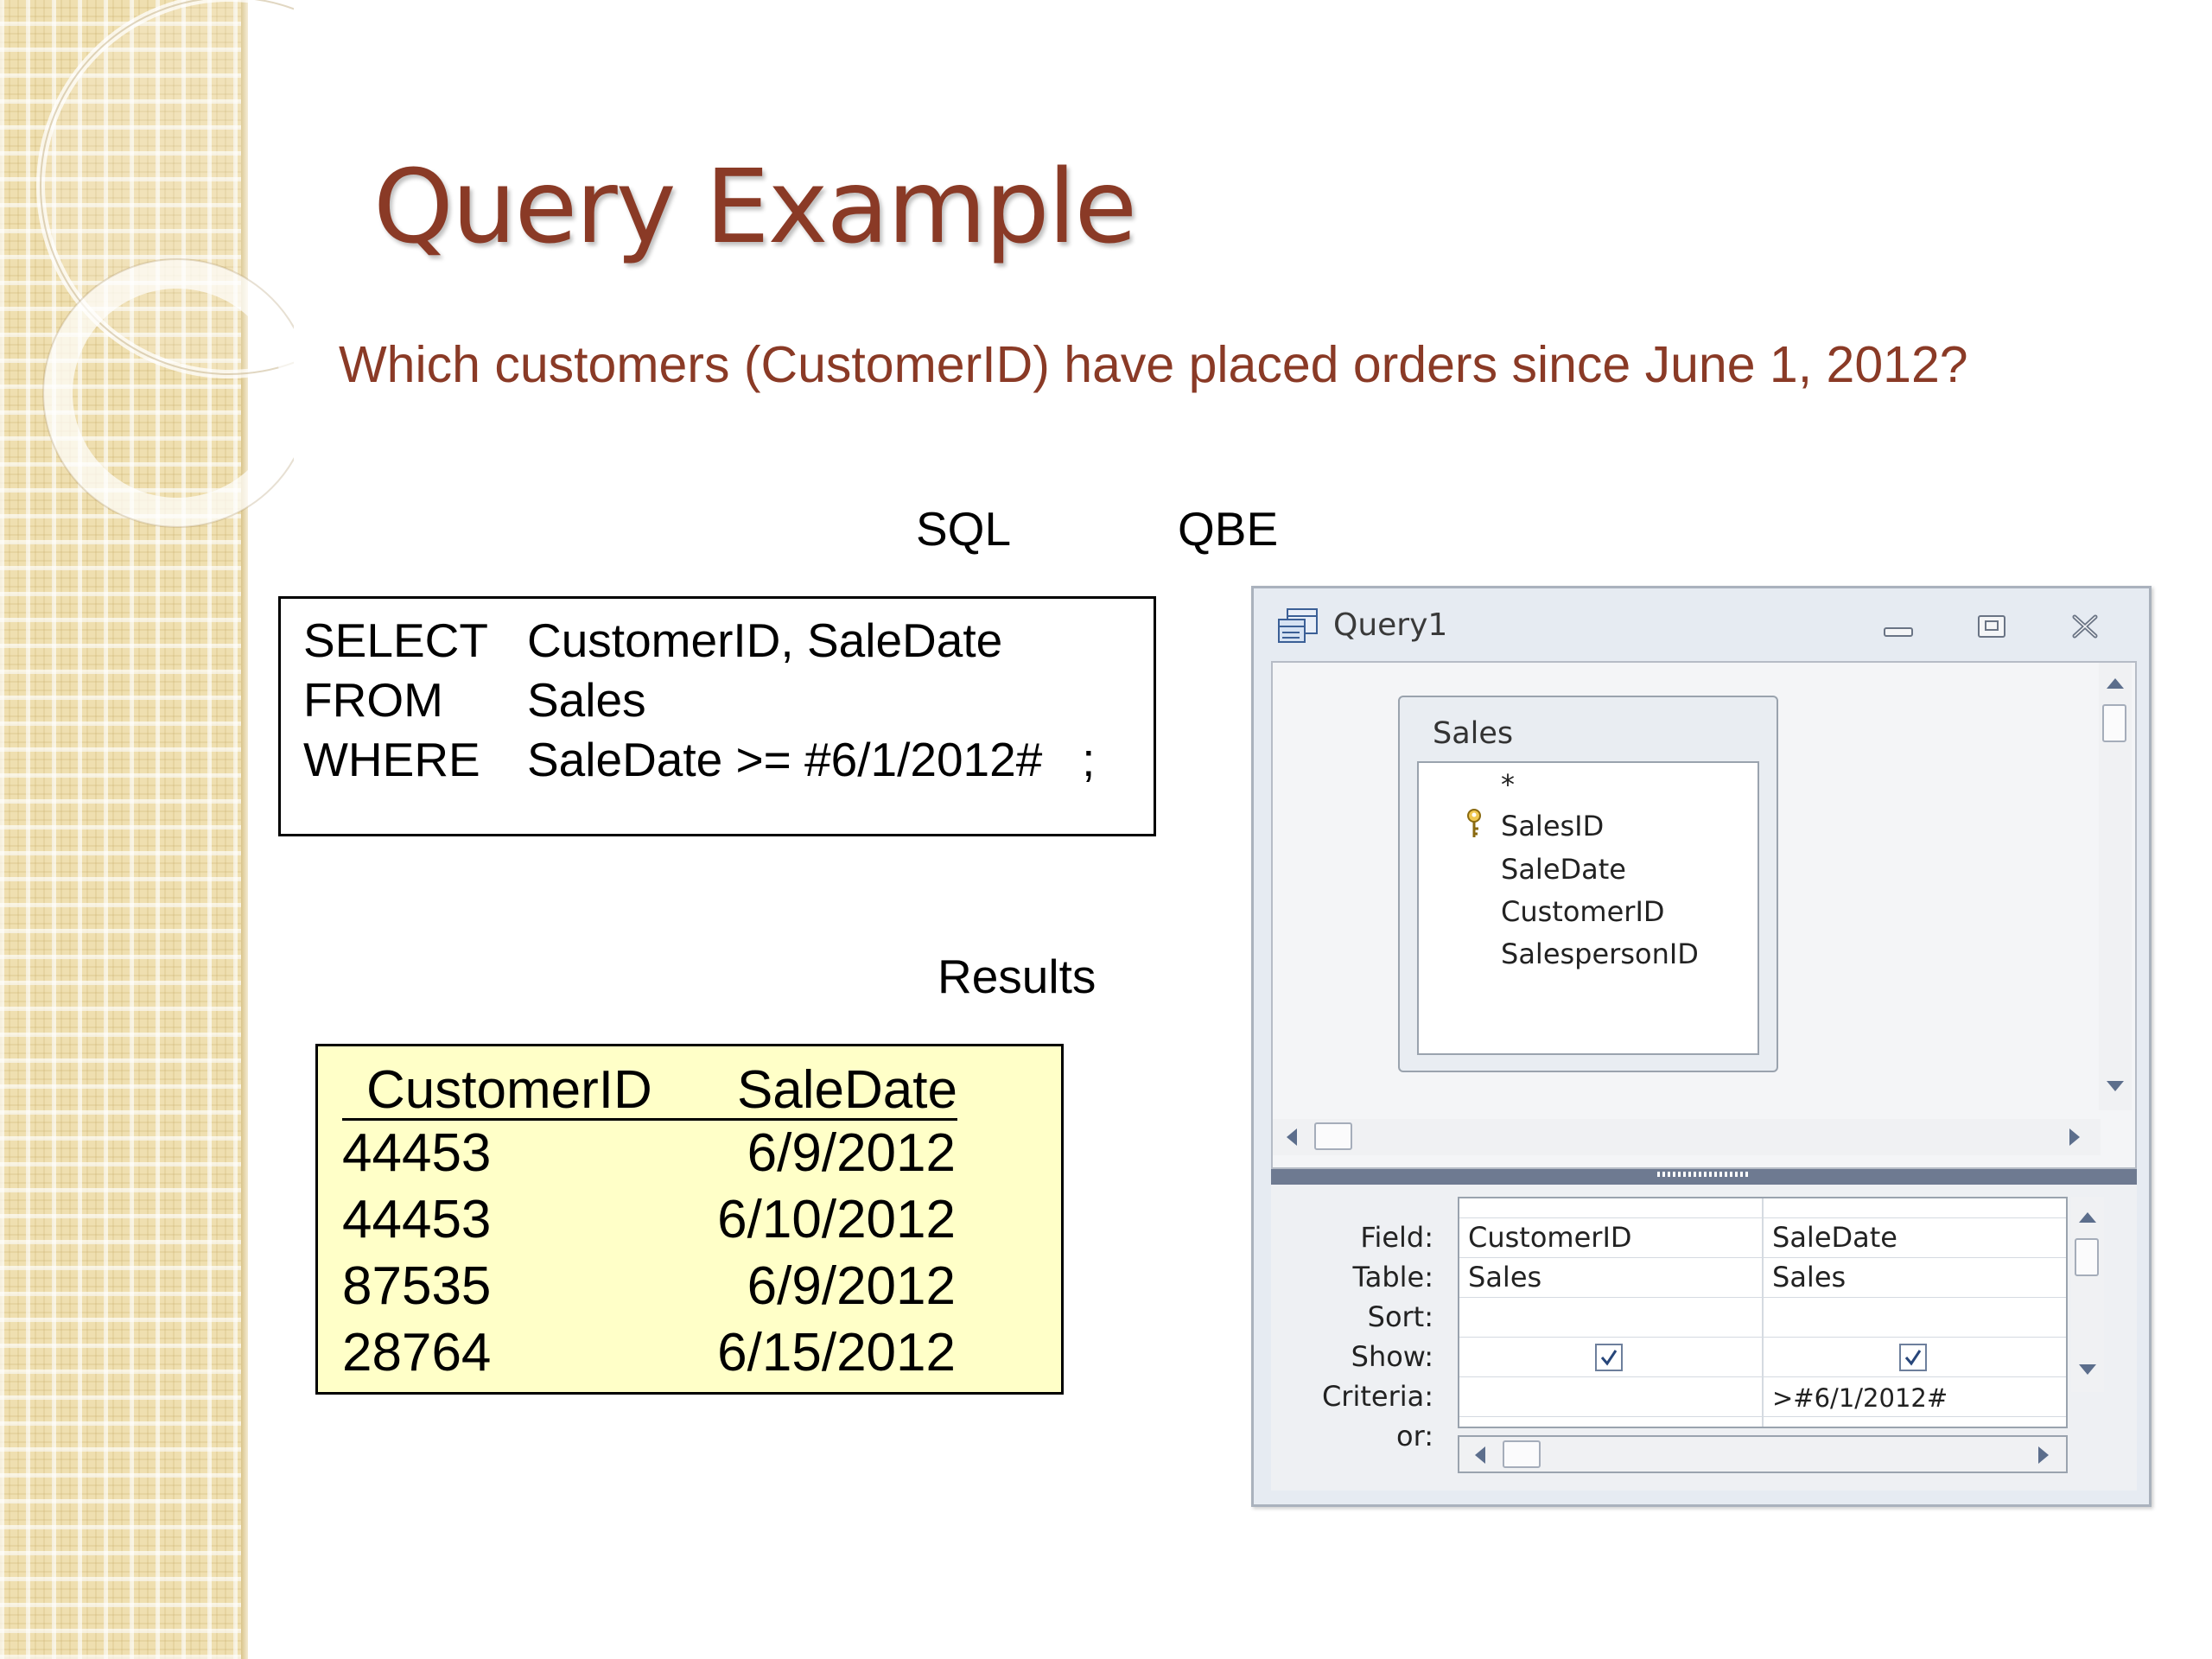 This screenshot has height=1659, width=2212. I want to click on grid-horizontal-scrollbar, so click(1763, 1454).